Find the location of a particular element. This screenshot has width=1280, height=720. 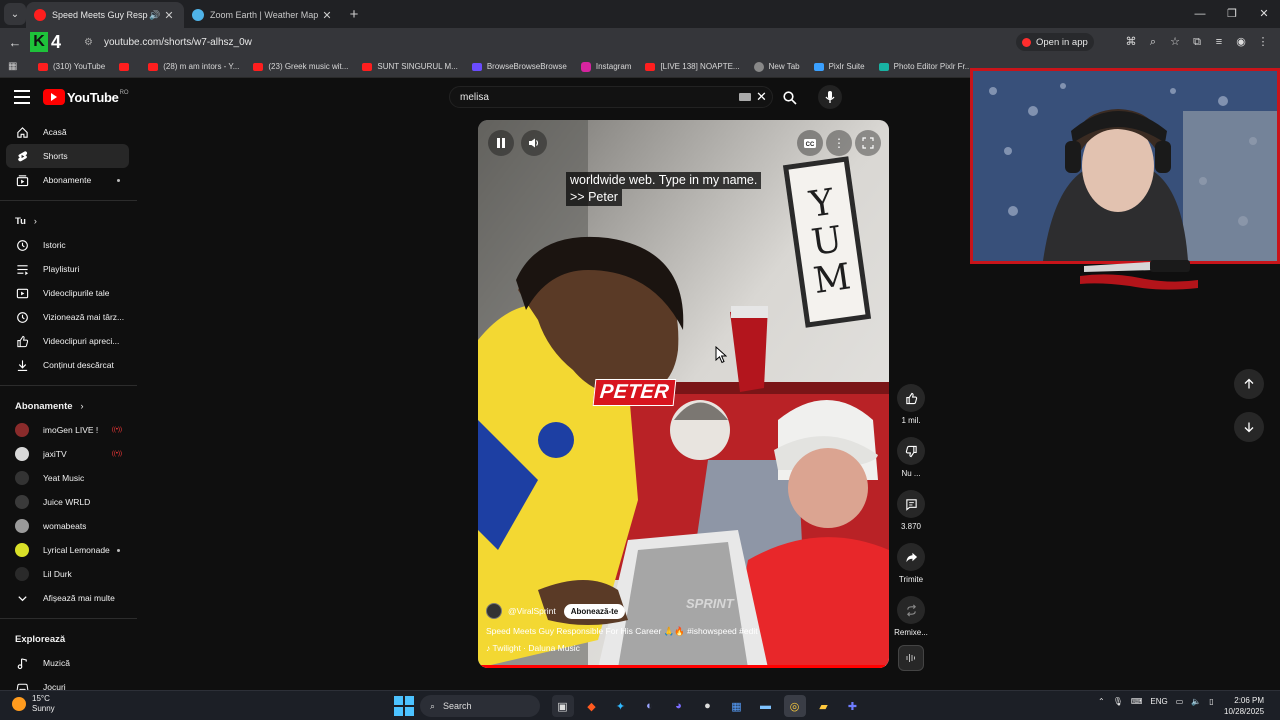

sidebar-item-music: Muzică is located at coordinates (70, 663).